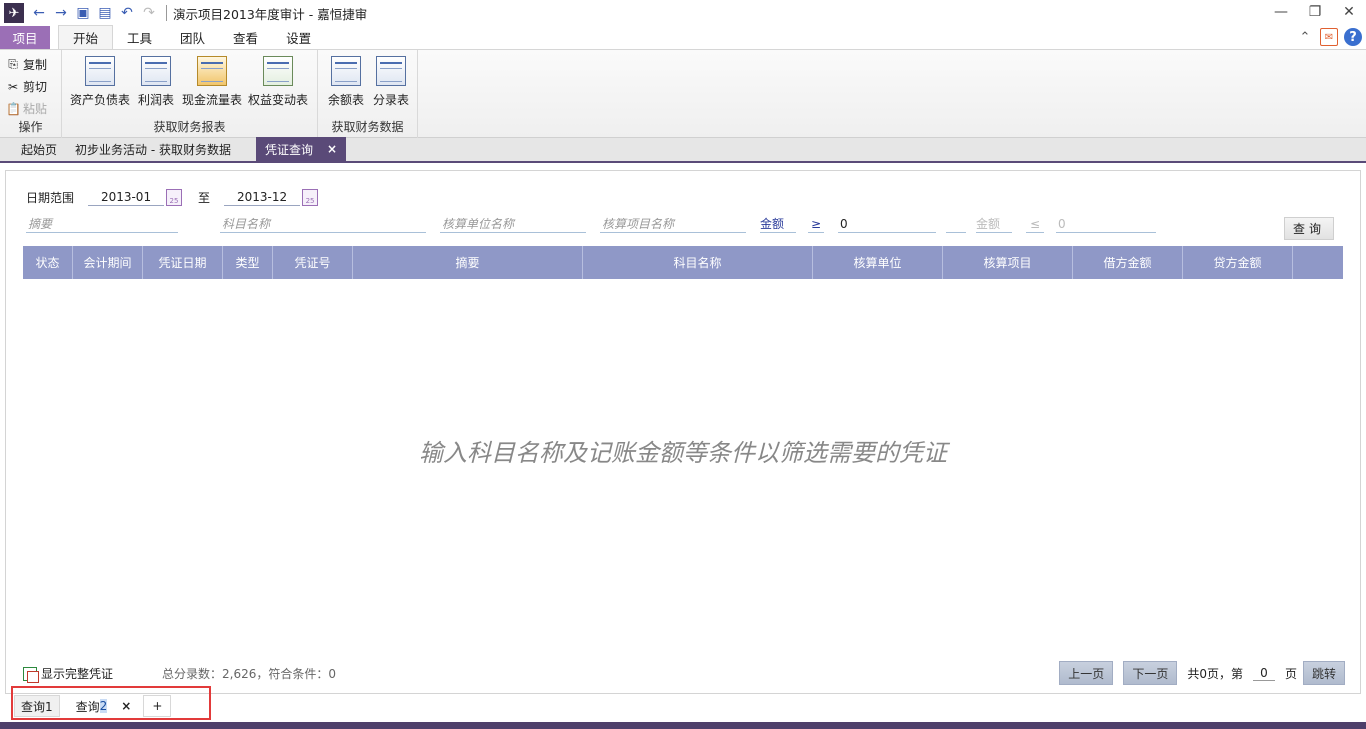 The height and width of the screenshot is (729, 1366). I want to click on col-credit: 贷方金额, so click(1238, 262).